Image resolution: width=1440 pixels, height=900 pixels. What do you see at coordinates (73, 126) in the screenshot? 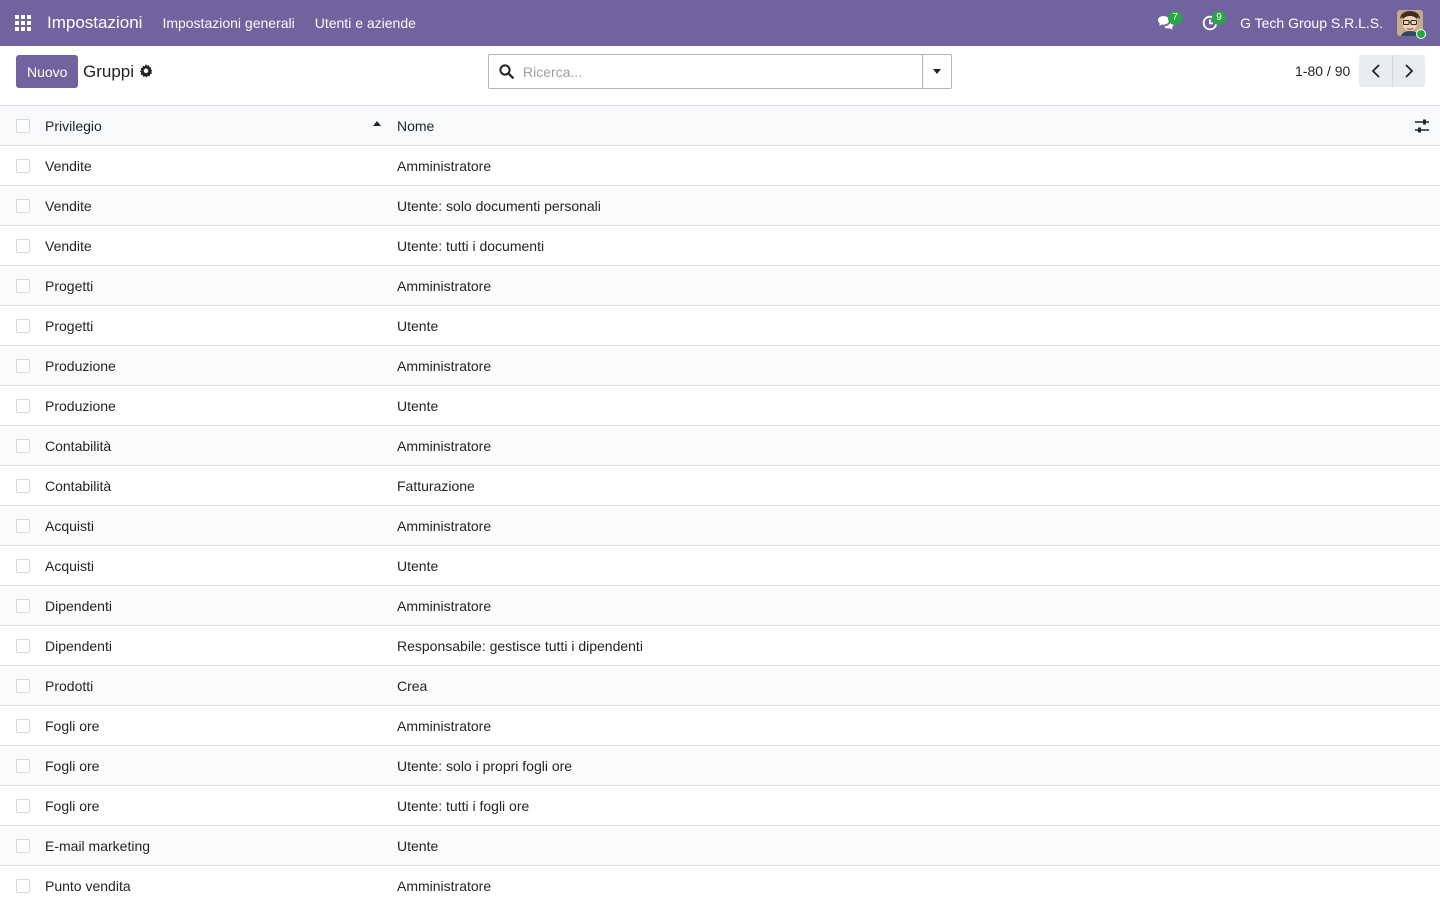
I see `column-header-privilegio: Privilegio` at bounding box center [73, 126].